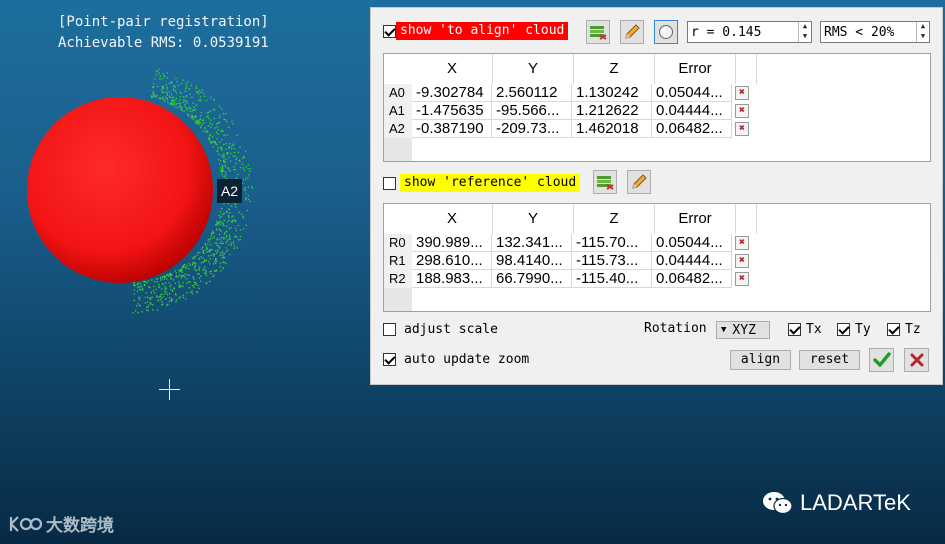  Describe the element at coordinates (612, 129) in the screenshot. I see `cell-z: 1.462018` at that location.